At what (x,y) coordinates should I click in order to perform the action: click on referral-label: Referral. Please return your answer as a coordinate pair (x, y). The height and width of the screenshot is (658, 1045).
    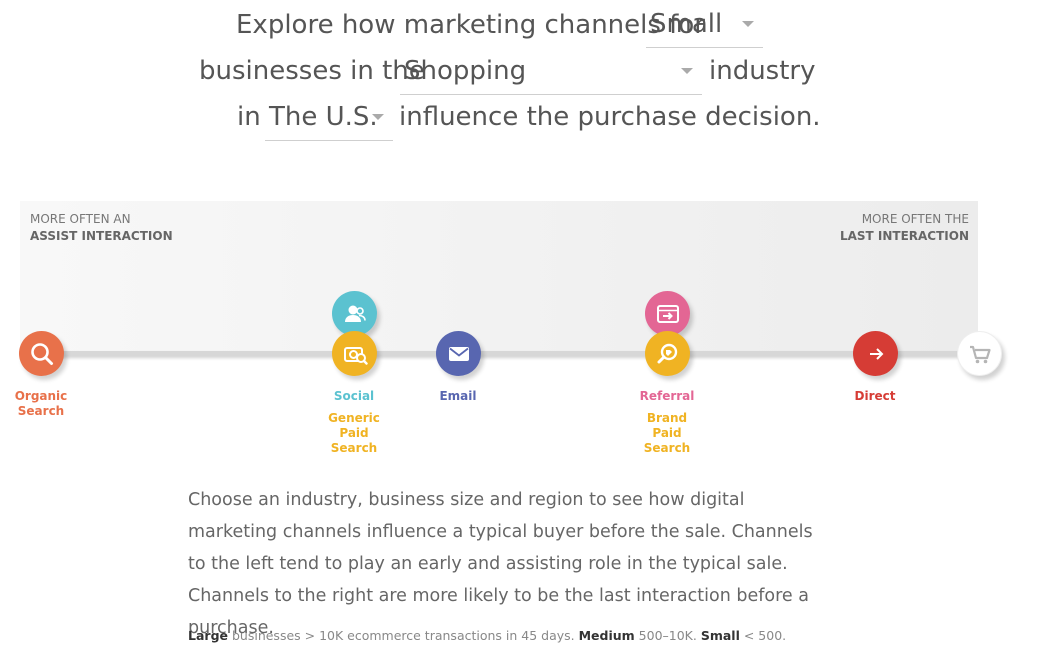
    Looking at the image, I should click on (667, 396).